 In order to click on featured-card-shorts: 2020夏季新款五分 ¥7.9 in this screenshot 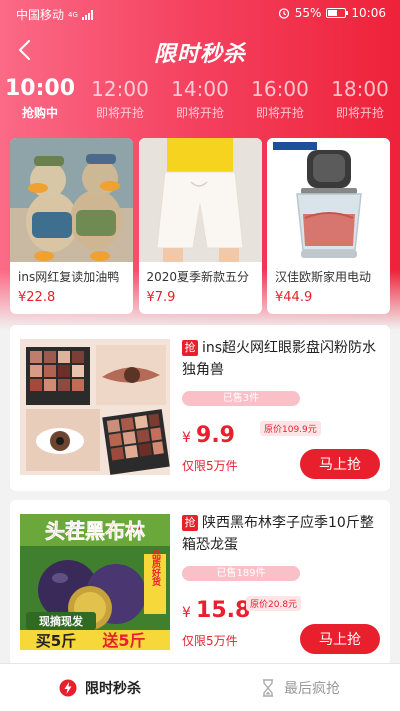, I will do `click(200, 226)`.